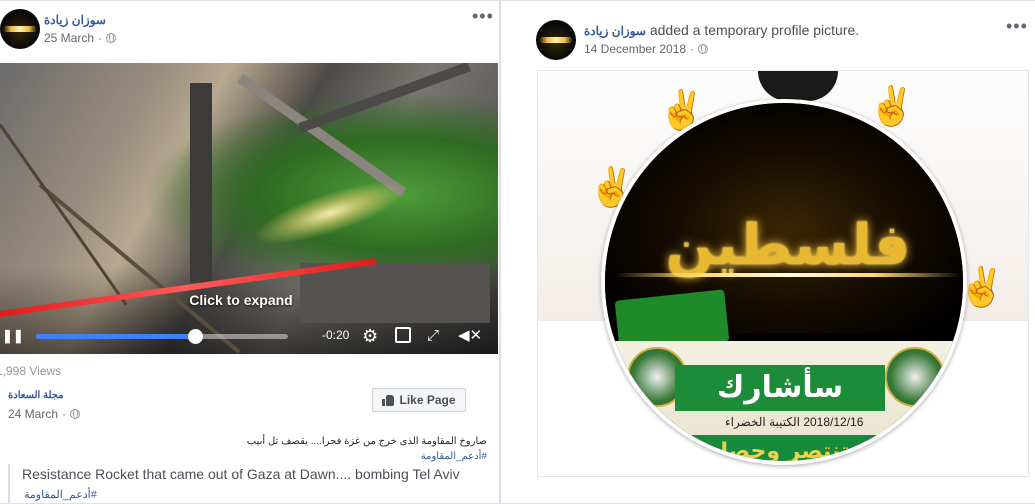 Image resolution: width=1035 pixels, height=504 pixels. Describe the element at coordinates (780, 387) in the screenshot. I see `frame-share-word: سأشارك` at that location.